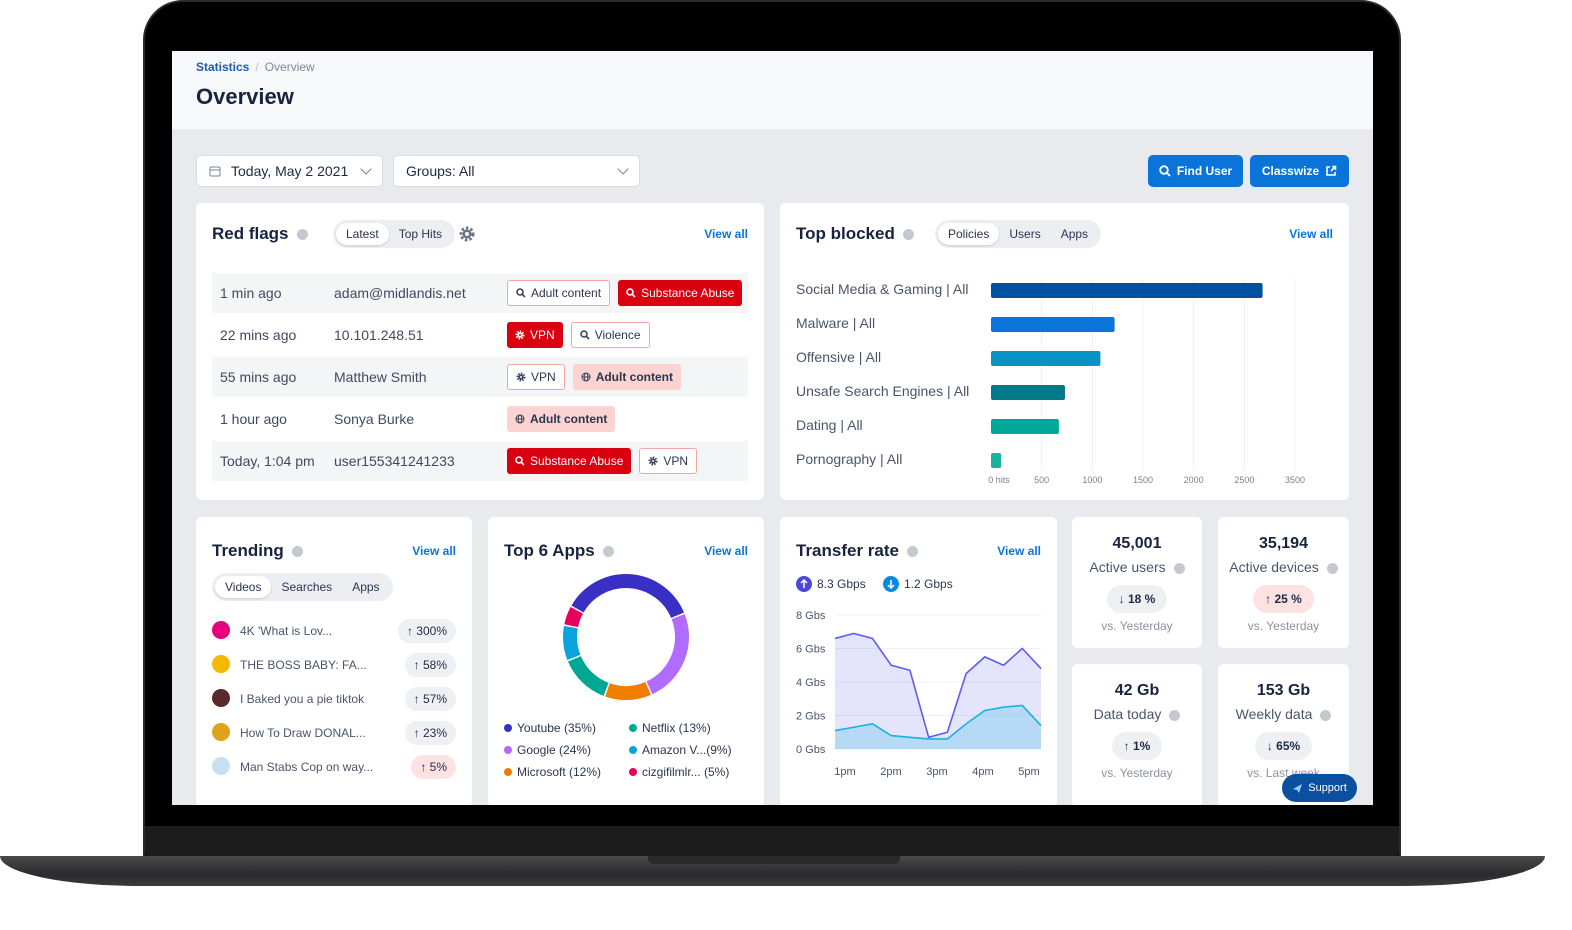  Describe the element at coordinates (215, 171) in the screenshot. I see `calendar-icon` at that location.